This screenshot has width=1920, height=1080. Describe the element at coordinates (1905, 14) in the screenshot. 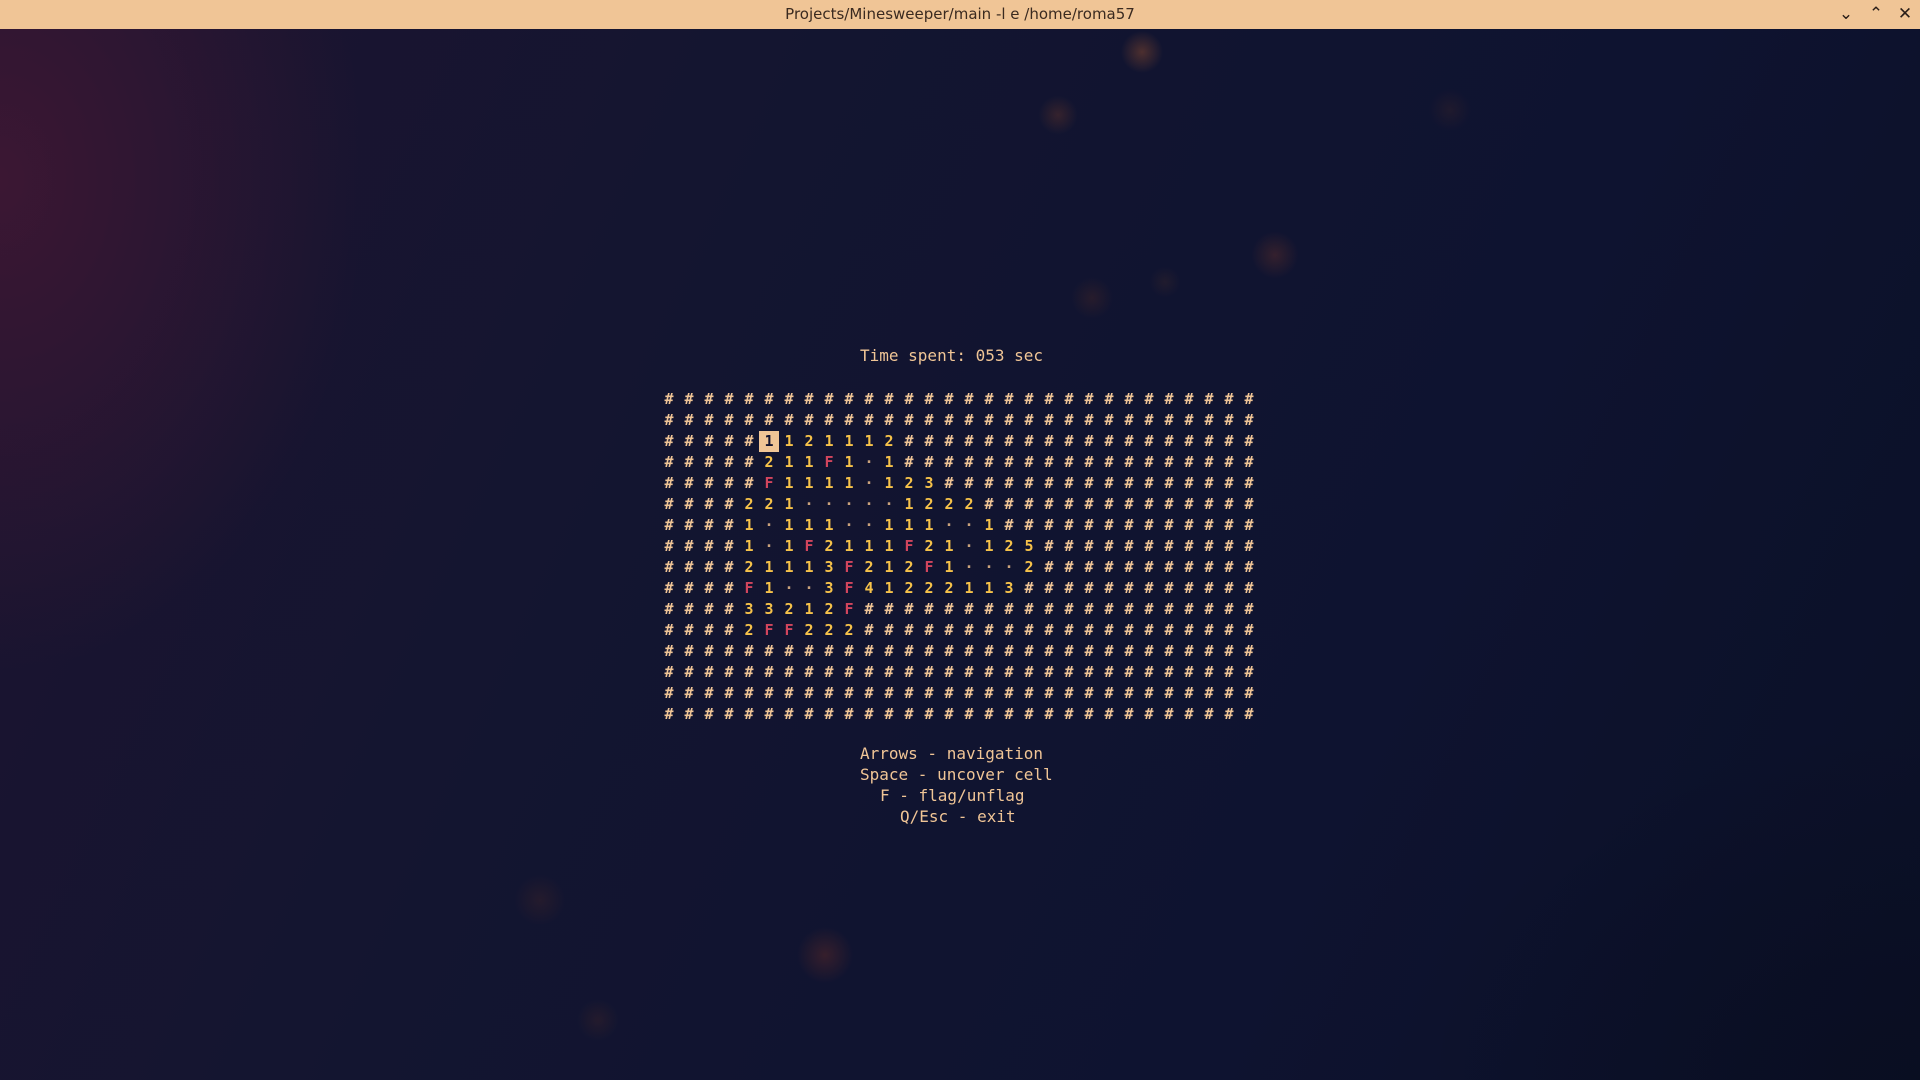

I see `close-icon: ✕` at that location.